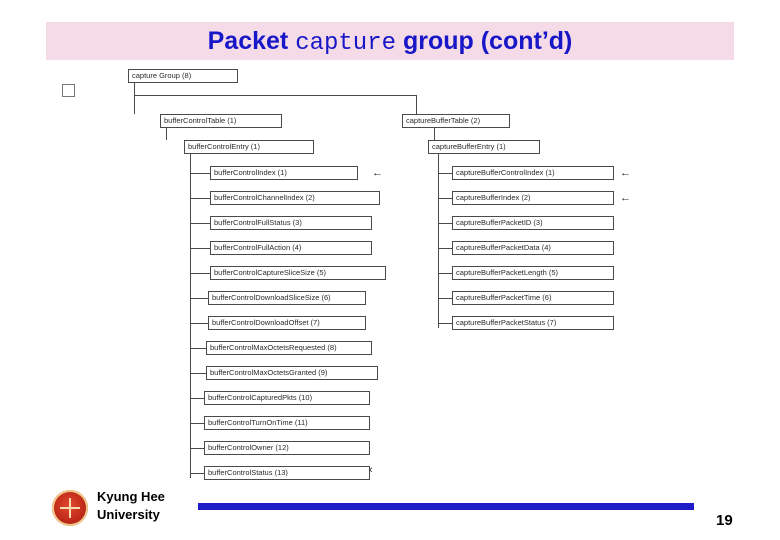 The height and width of the screenshot is (540, 780). Describe the element at coordinates (287, 473) in the screenshot. I see `mib-node: bufferControlStatus (13)` at that location.